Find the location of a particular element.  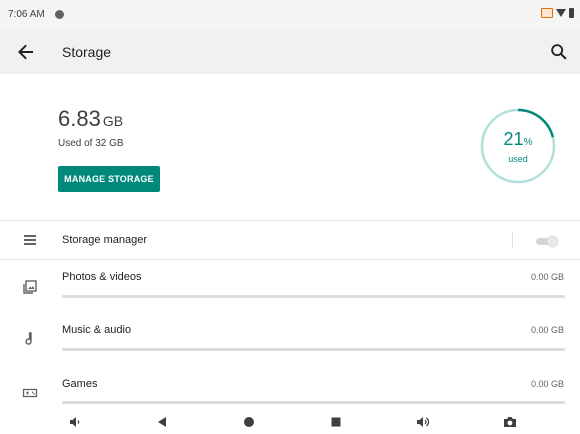

category-label: Music & audio is located at coordinates (97, 330).